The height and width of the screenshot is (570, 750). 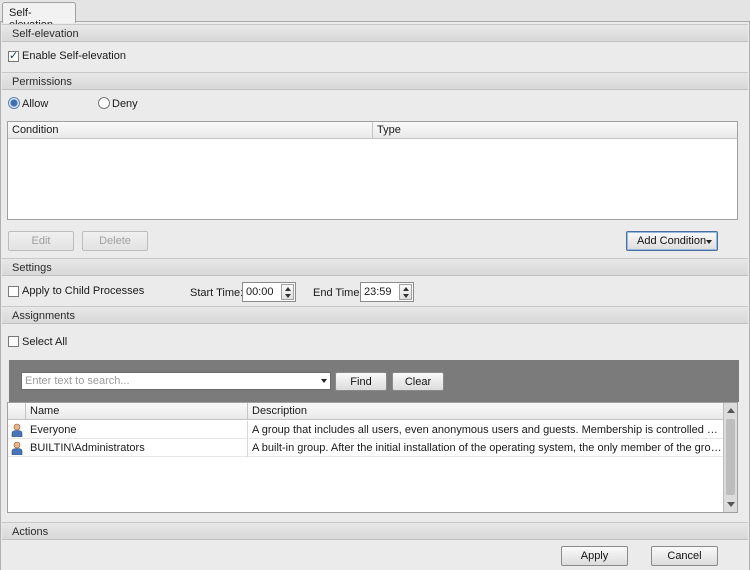 I want to click on cancel-button: Cancel, so click(x=684, y=556).